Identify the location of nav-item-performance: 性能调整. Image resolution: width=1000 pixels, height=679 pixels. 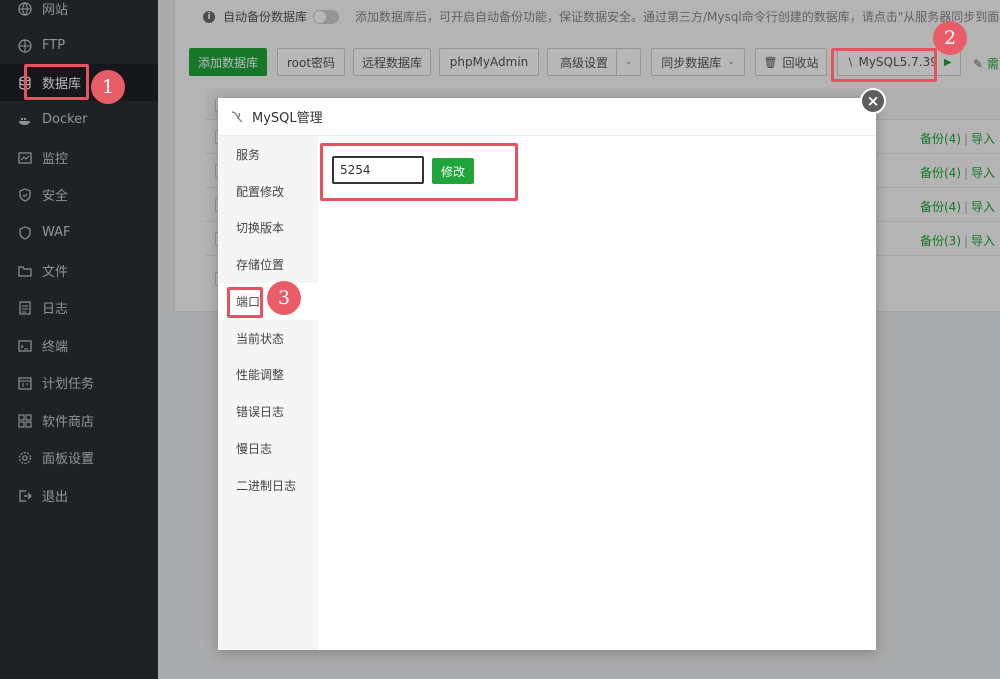
(268, 374).